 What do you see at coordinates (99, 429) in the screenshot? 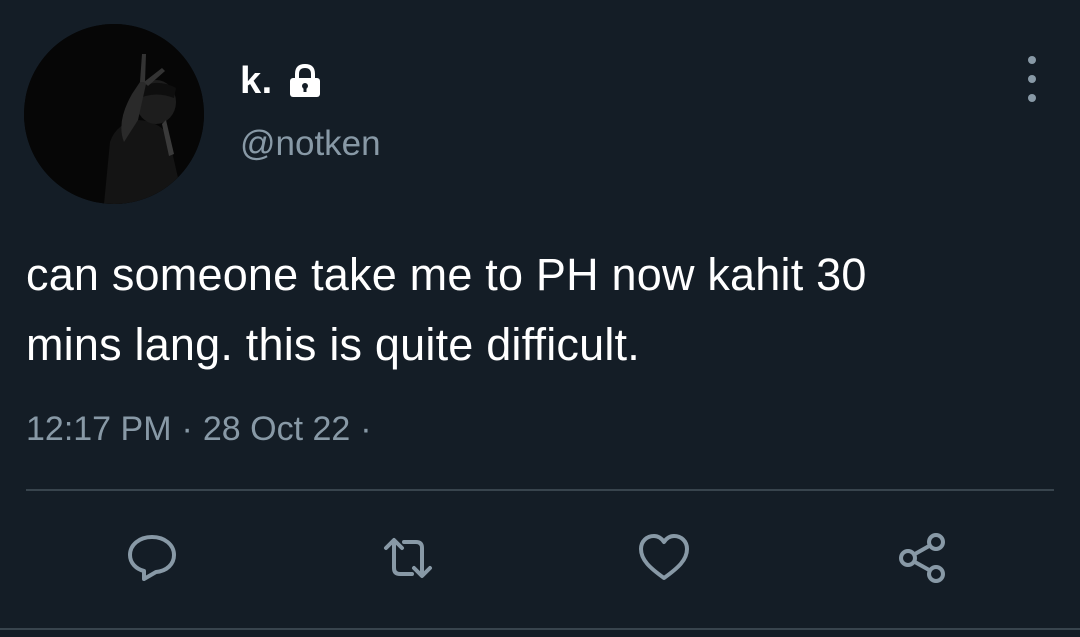
I see `tweet-time: 12:17 PM` at bounding box center [99, 429].